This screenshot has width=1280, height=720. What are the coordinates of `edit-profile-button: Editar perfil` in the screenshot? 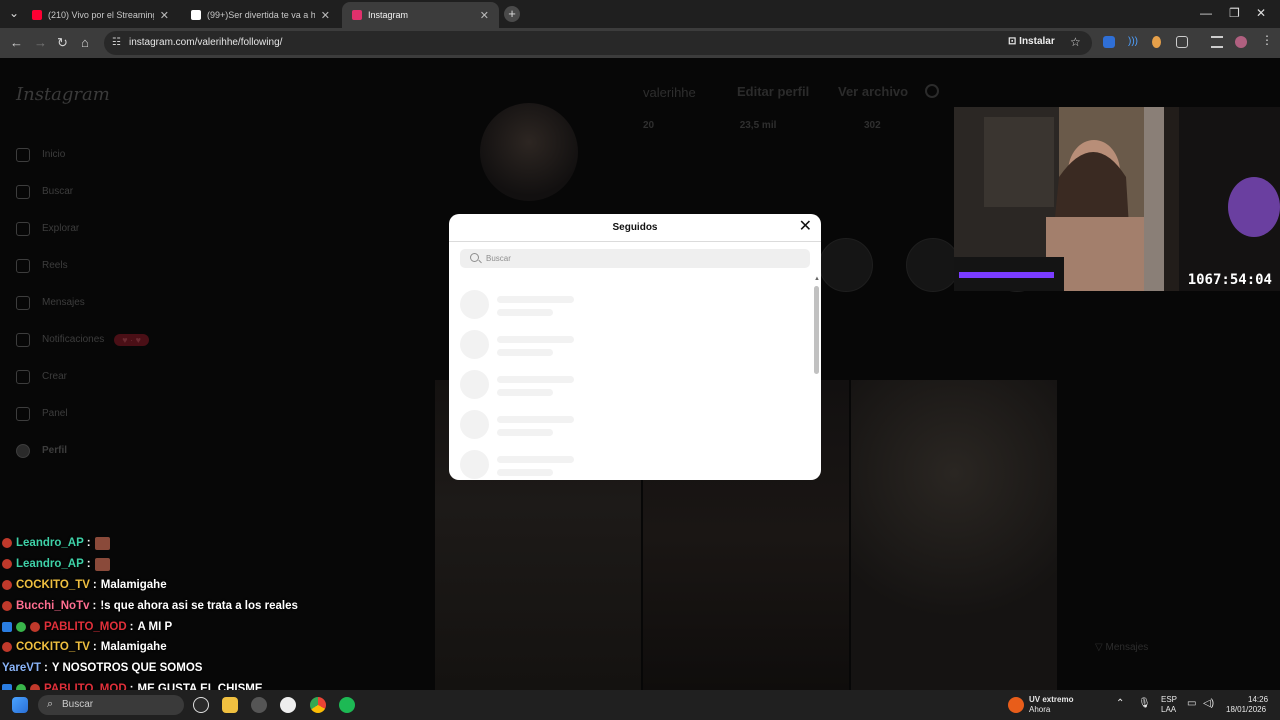 It's located at (773, 91).